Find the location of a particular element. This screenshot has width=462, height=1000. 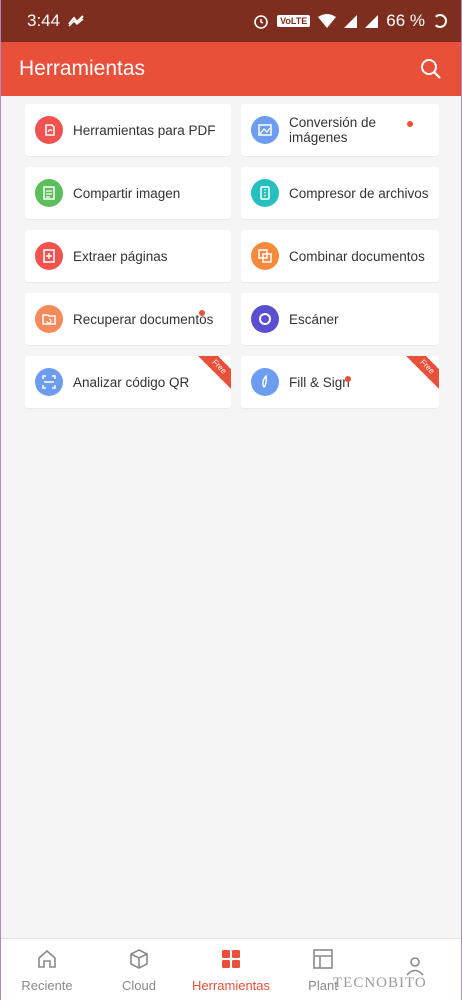

swiftkey-icon is located at coordinates (76, 21).